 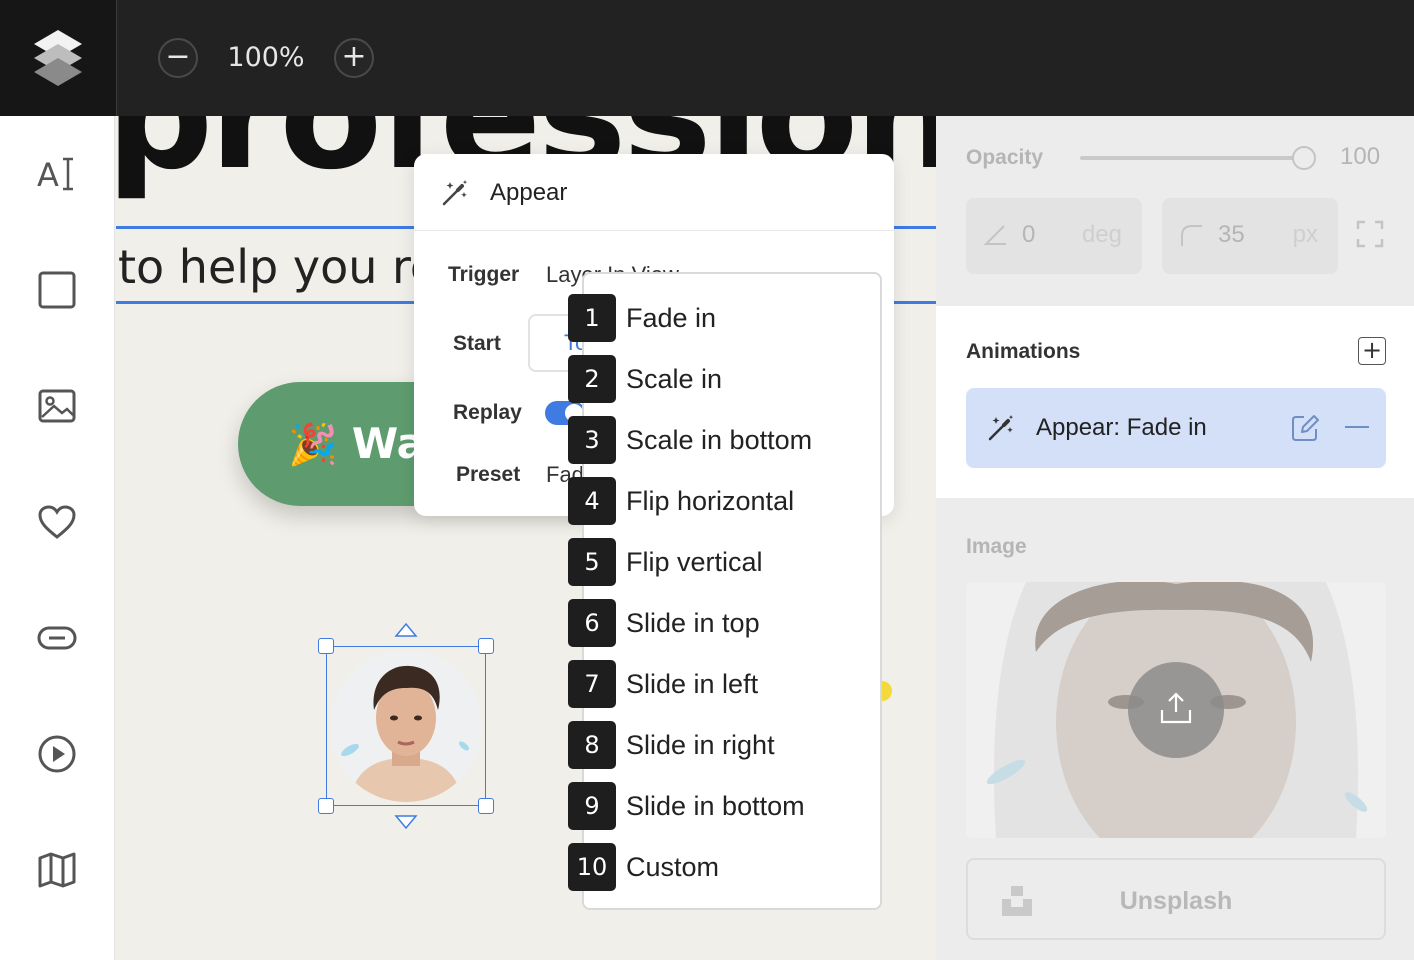 What do you see at coordinates (529, 192) in the screenshot?
I see `appear-popup-title: Appear` at bounding box center [529, 192].